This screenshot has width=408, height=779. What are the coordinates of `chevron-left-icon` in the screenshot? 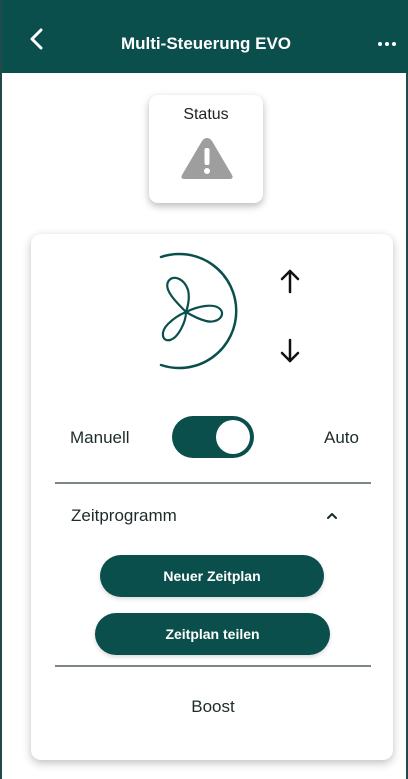 It's located at (36, 39).